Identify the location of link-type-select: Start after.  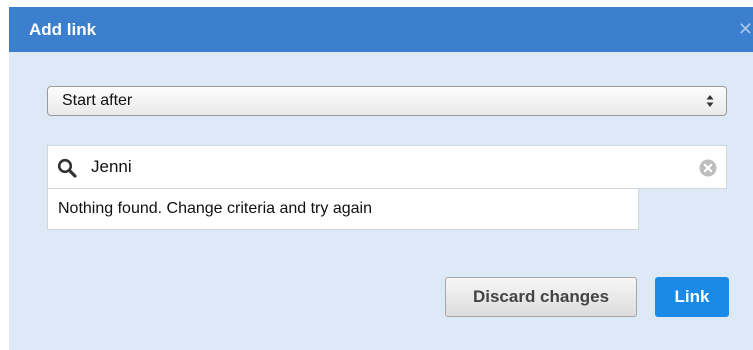
(387, 101).